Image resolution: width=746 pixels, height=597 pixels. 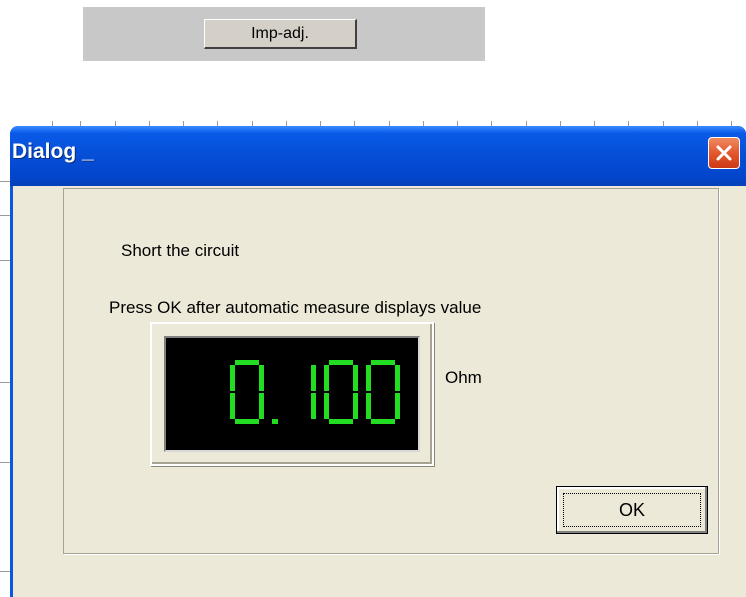 I want to click on ok-label: OK, so click(x=631, y=509).